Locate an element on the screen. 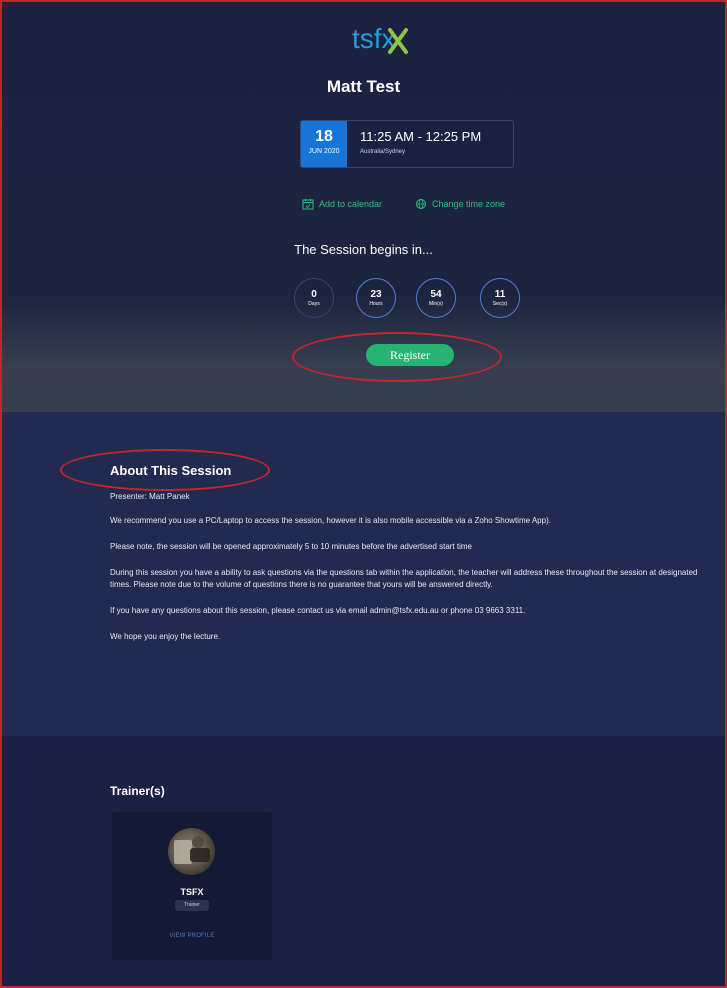 The width and height of the screenshot is (727, 988). change-time-zone-link: Change time zone is located at coordinates (460, 204).